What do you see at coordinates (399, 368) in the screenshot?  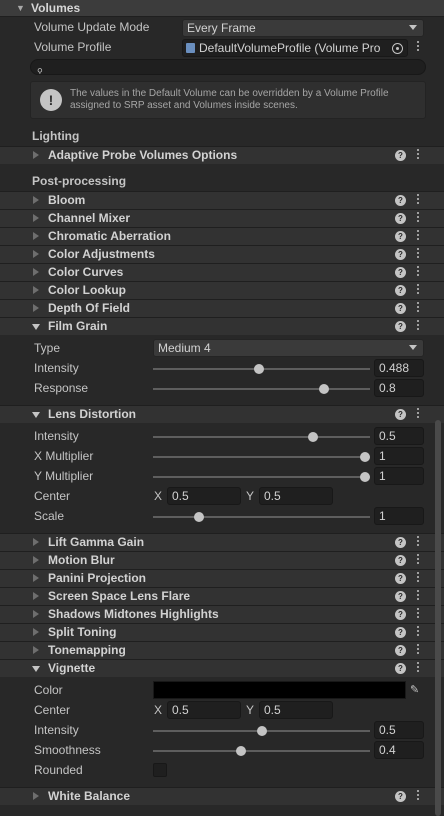 I see `film-grain-intensity-field: 0.488` at bounding box center [399, 368].